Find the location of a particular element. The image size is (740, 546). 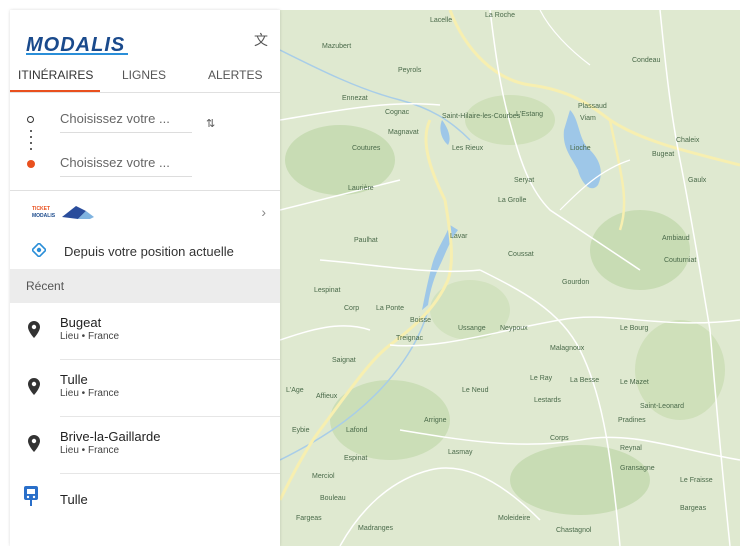

map-place-label: La Grolle is located at coordinates (512, 200).